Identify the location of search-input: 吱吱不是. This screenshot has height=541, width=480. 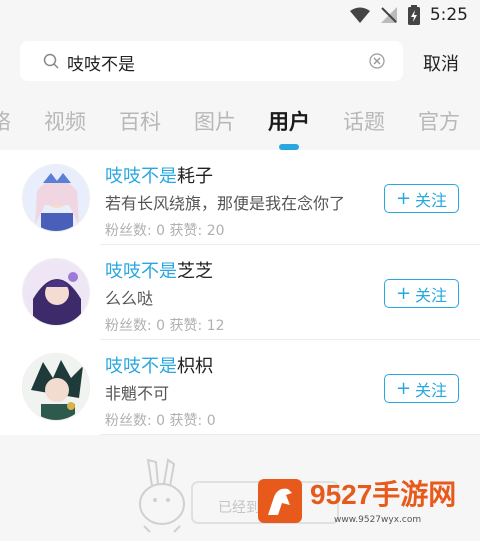
(211, 61).